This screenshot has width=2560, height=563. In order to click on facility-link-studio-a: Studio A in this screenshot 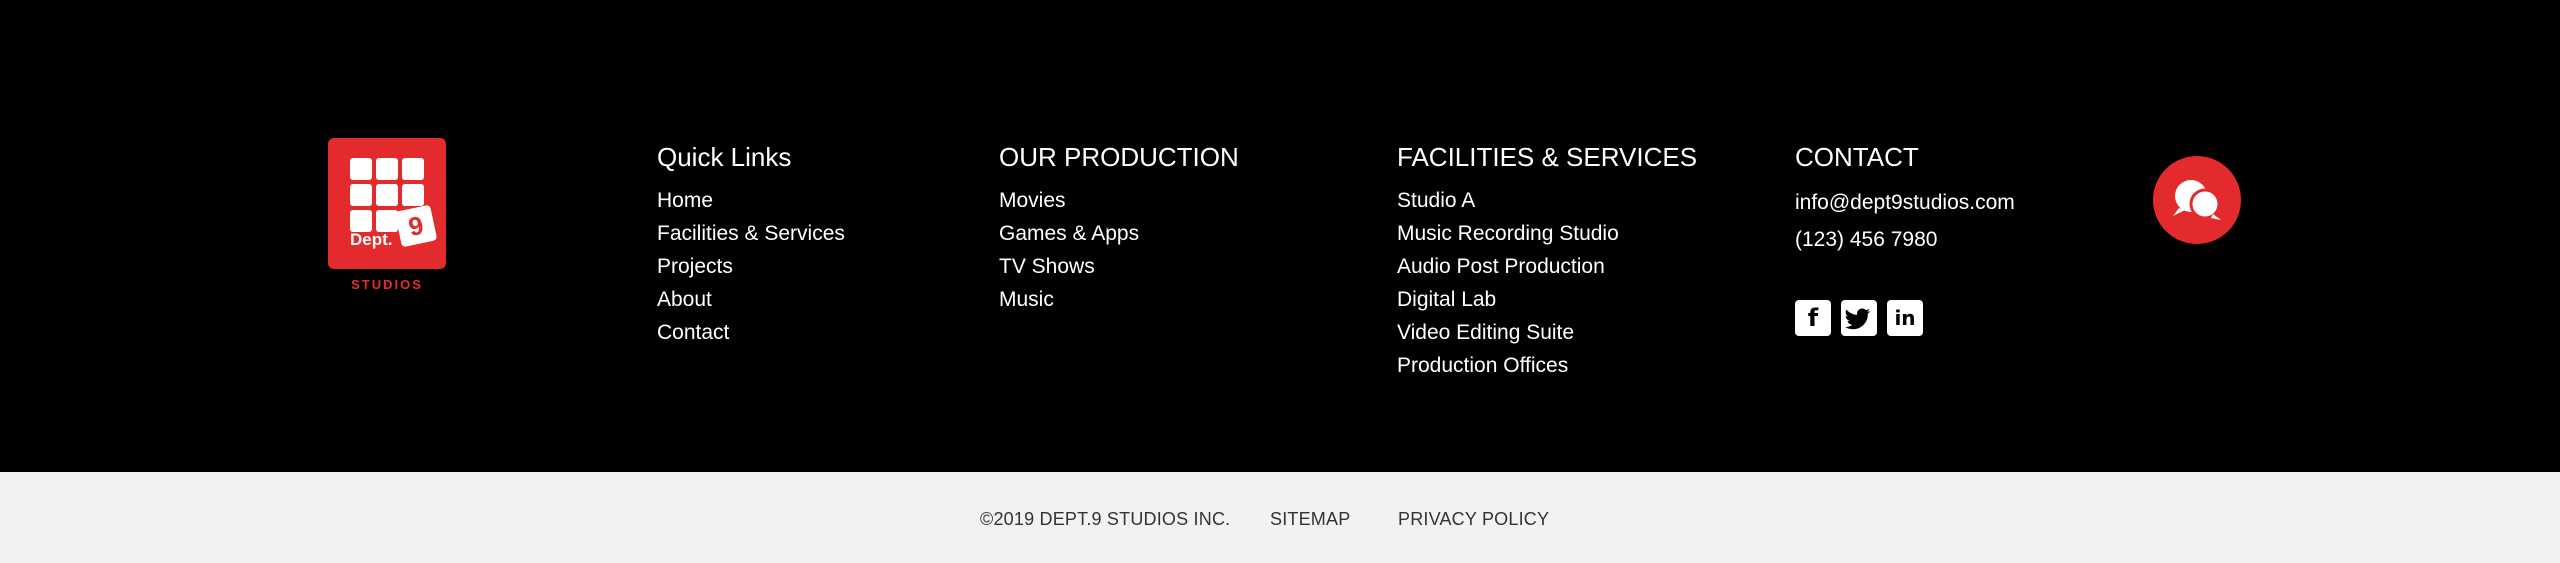, I will do `click(1547, 200)`.